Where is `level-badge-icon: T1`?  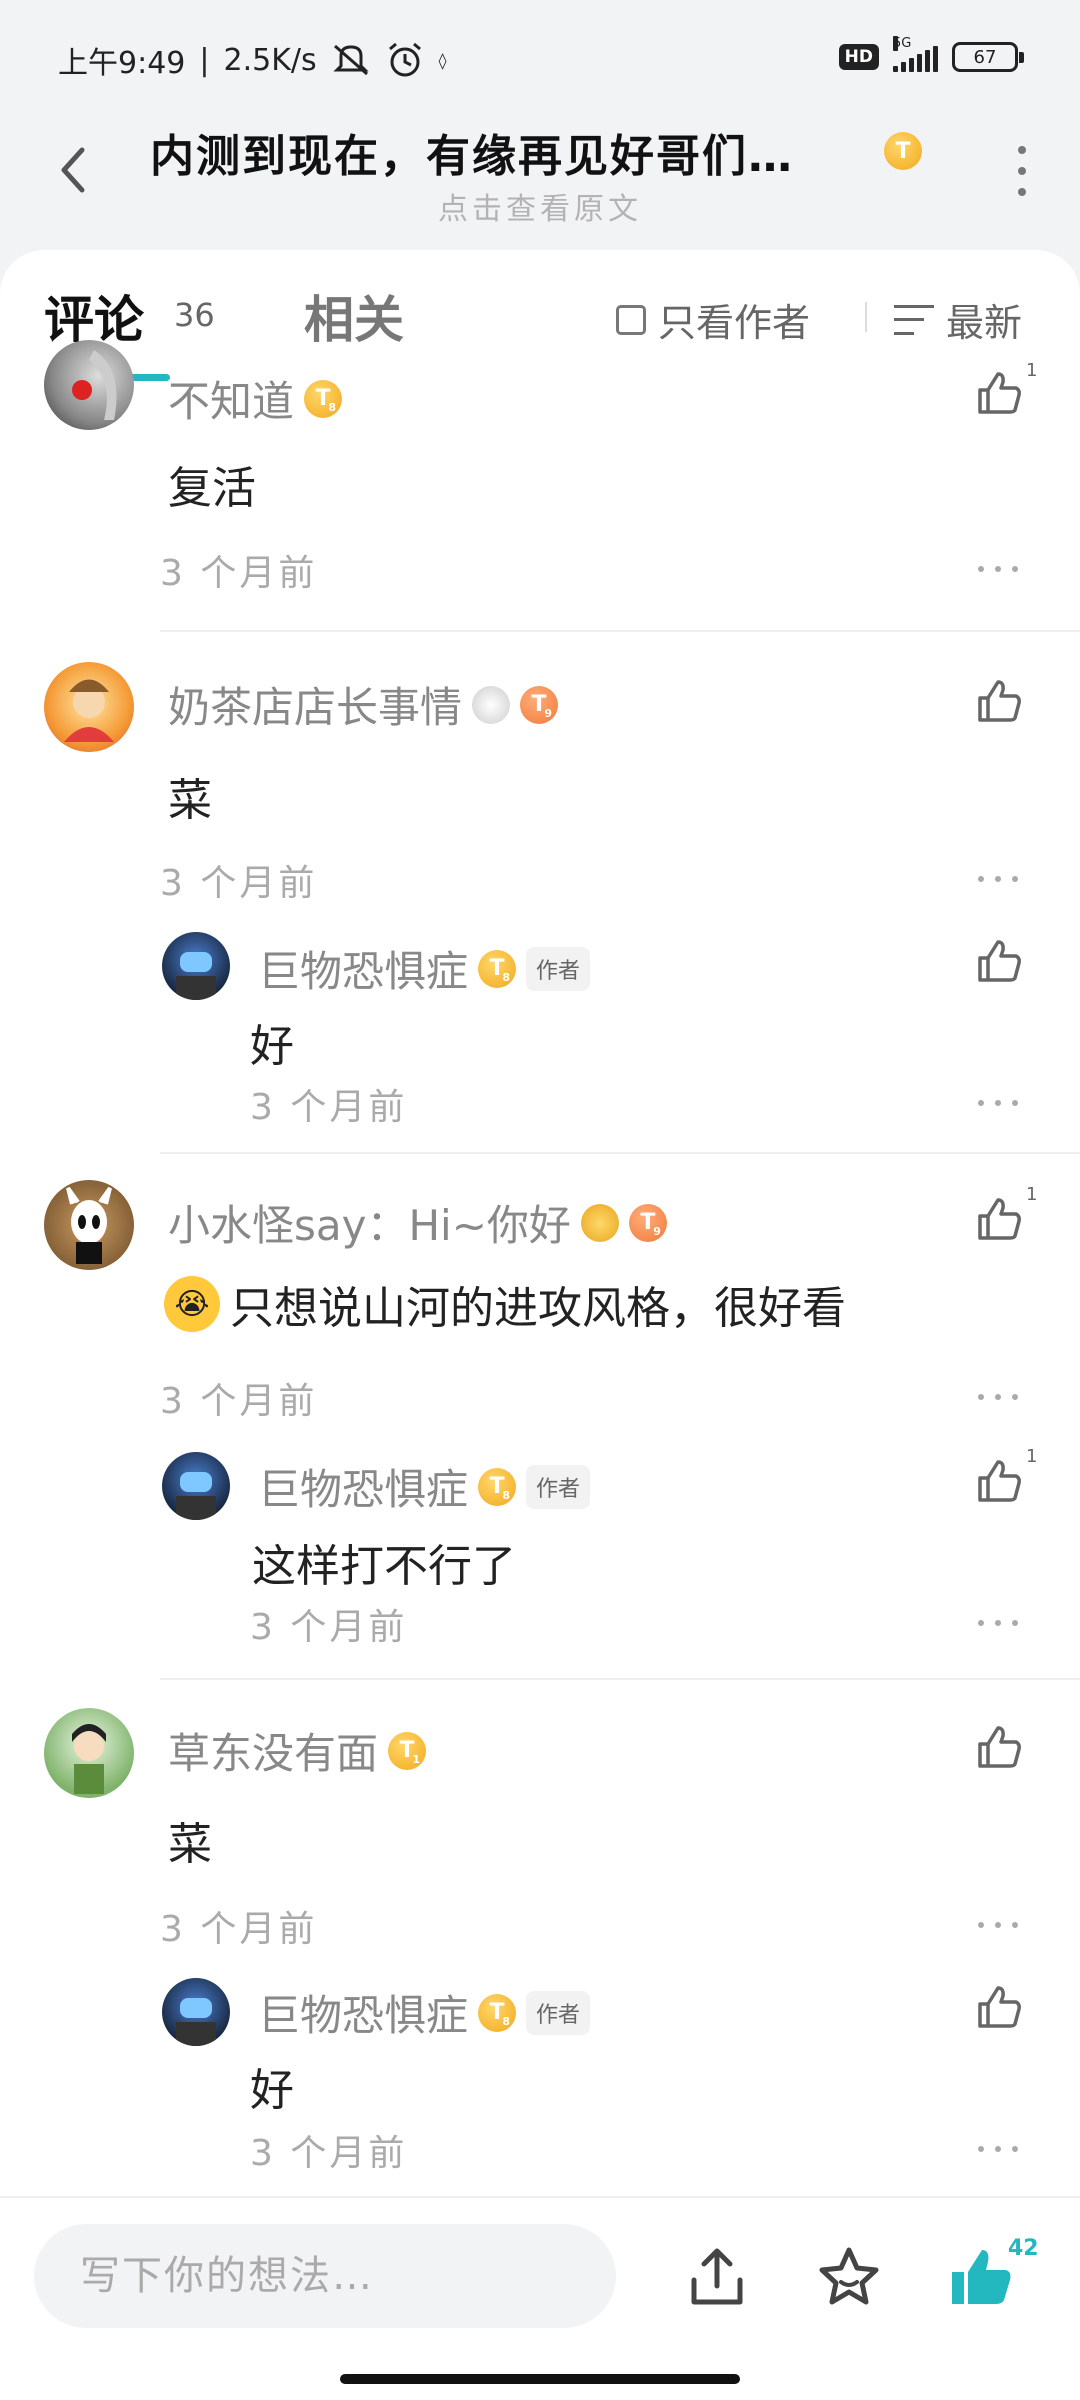 level-badge-icon: T1 is located at coordinates (407, 1750).